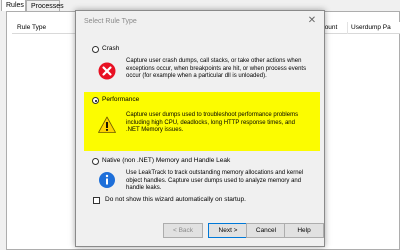 This screenshot has width=400, height=250. What do you see at coordinates (107, 125) in the screenshot?
I see `warning-icon` at bounding box center [107, 125].